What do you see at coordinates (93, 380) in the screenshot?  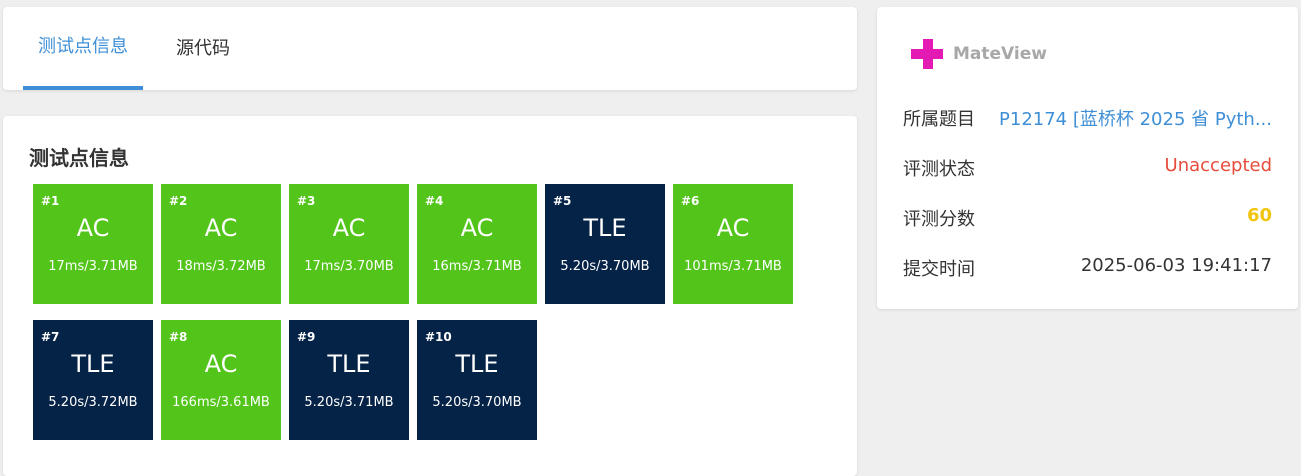 I see `test-case-tile: #7 TLE 5.20s/3.72MB` at bounding box center [93, 380].